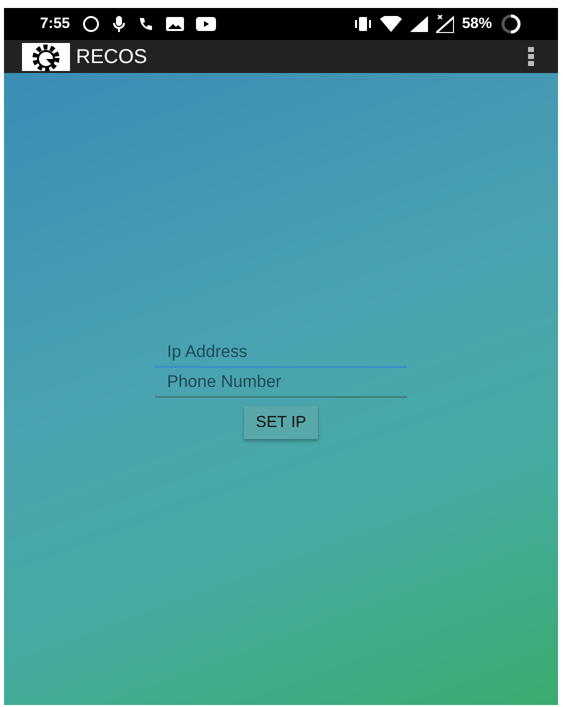 The image size is (563, 707). I want to click on video-icon, so click(206, 24).